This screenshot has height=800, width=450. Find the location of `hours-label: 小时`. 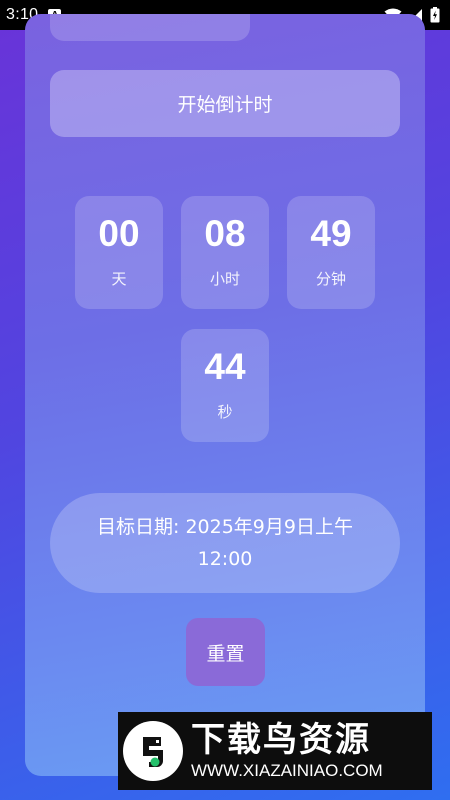

hours-label: 小时 is located at coordinates (224, 279).